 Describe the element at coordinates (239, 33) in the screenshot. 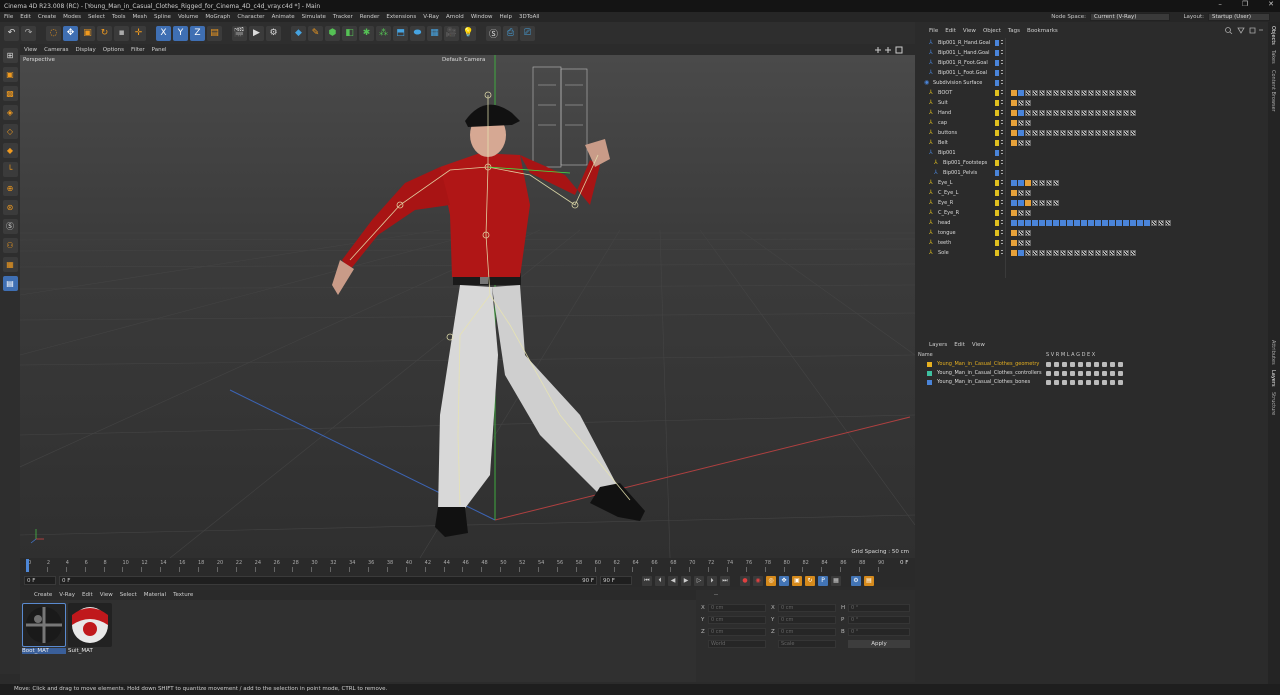

I see `render-view-icon: 🎬` at that location.